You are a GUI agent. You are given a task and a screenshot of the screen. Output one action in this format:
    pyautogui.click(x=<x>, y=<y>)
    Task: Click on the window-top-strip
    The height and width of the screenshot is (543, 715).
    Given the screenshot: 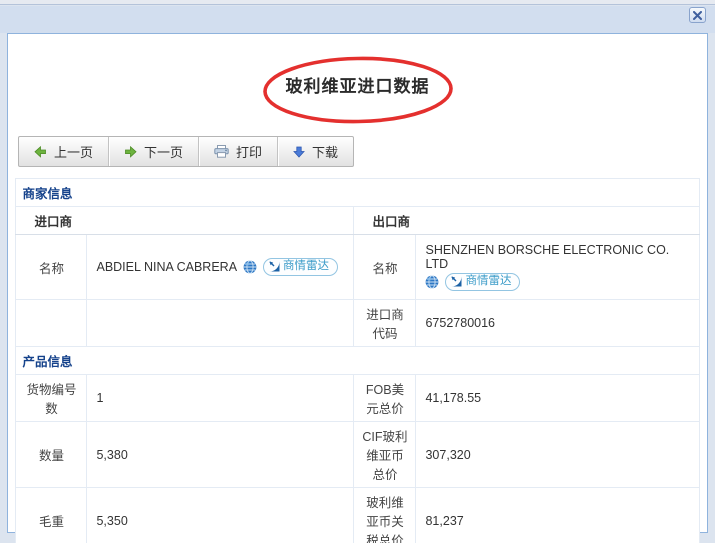 What is the action you would take?
    pyautogui.click(x=357, y=2)
    